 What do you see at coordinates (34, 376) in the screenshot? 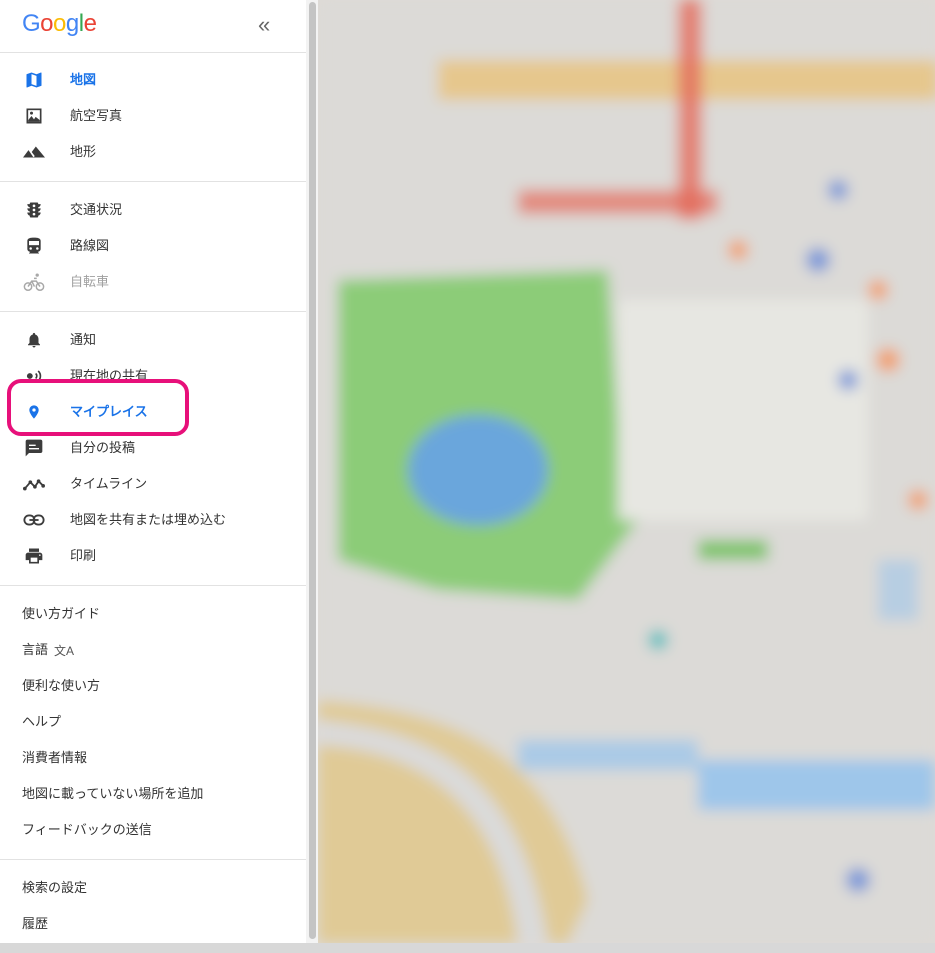
I see `location-sharing-icon` at bounding box center [34, 376].